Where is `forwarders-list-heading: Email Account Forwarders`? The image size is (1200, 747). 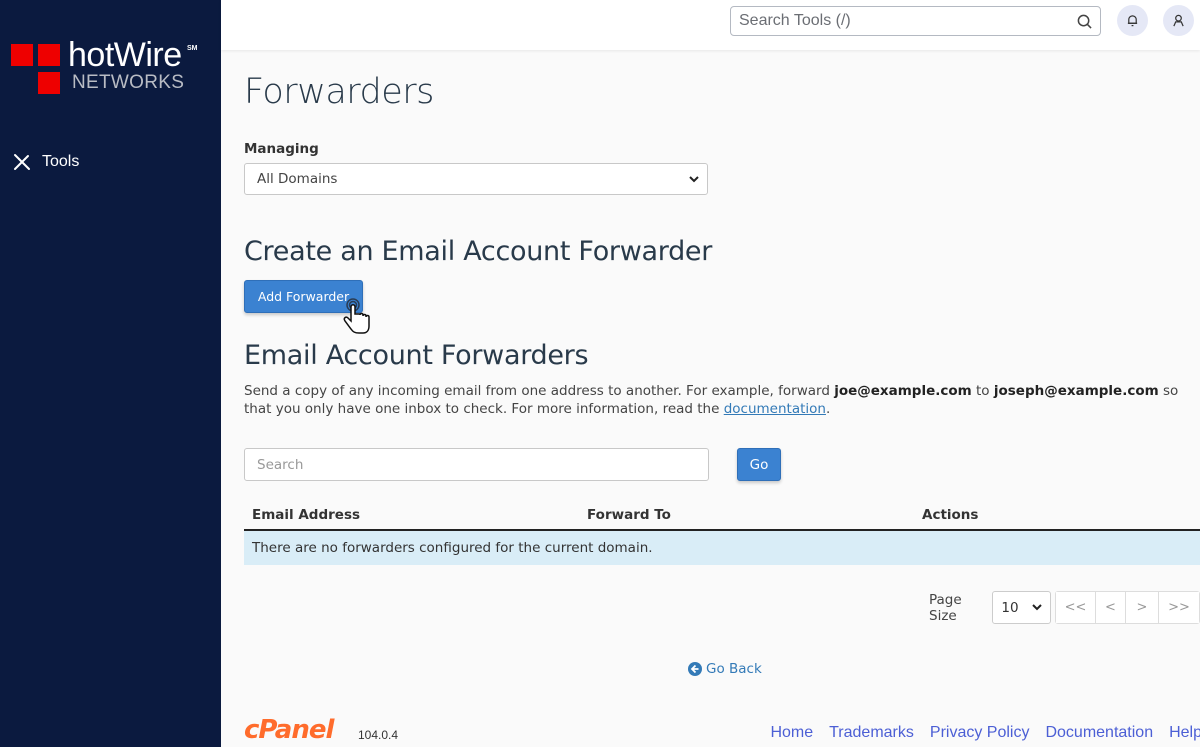
forwarders-list-heading: Email Account Forwarders is located at coordinates (416, 355).